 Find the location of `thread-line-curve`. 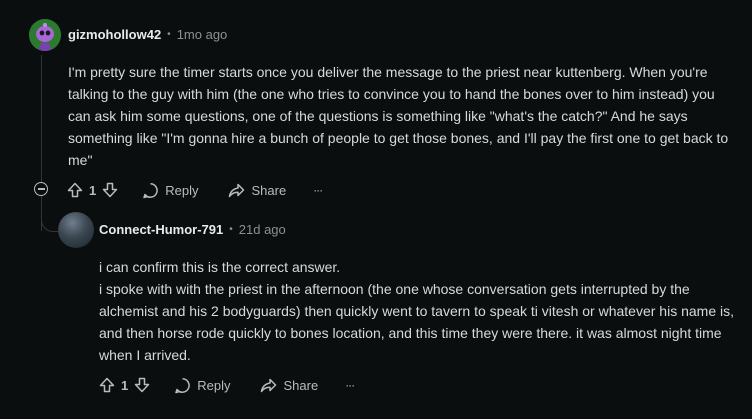

thread-line-curve is located at coordinates (49, 221).